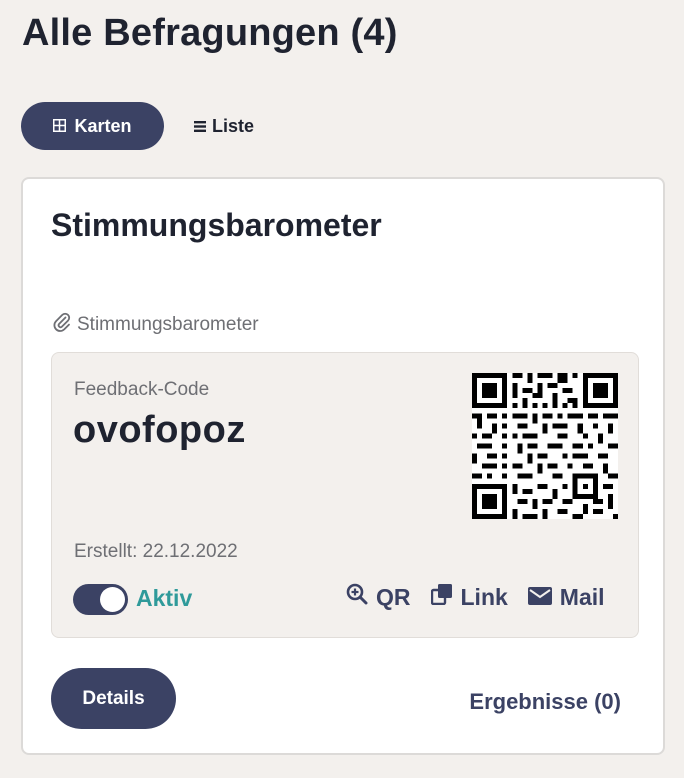 The image size is (684, 778). I want to click on cards-view-button: Karten, so click(92, 126).